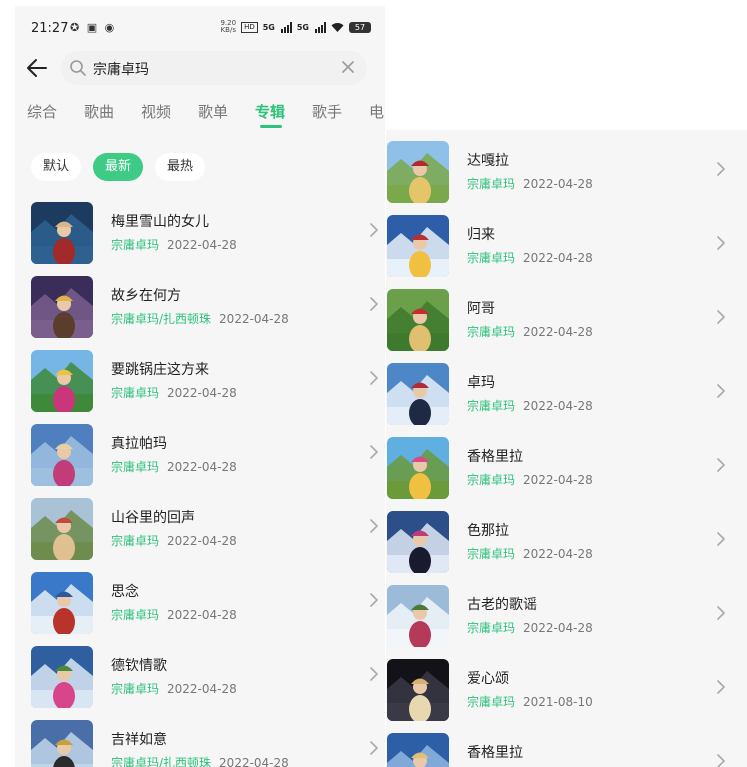  I want to click on category-tabs: 综合 歌曲 视频 歌单 专辑 歌手 电, so click(200, 114).